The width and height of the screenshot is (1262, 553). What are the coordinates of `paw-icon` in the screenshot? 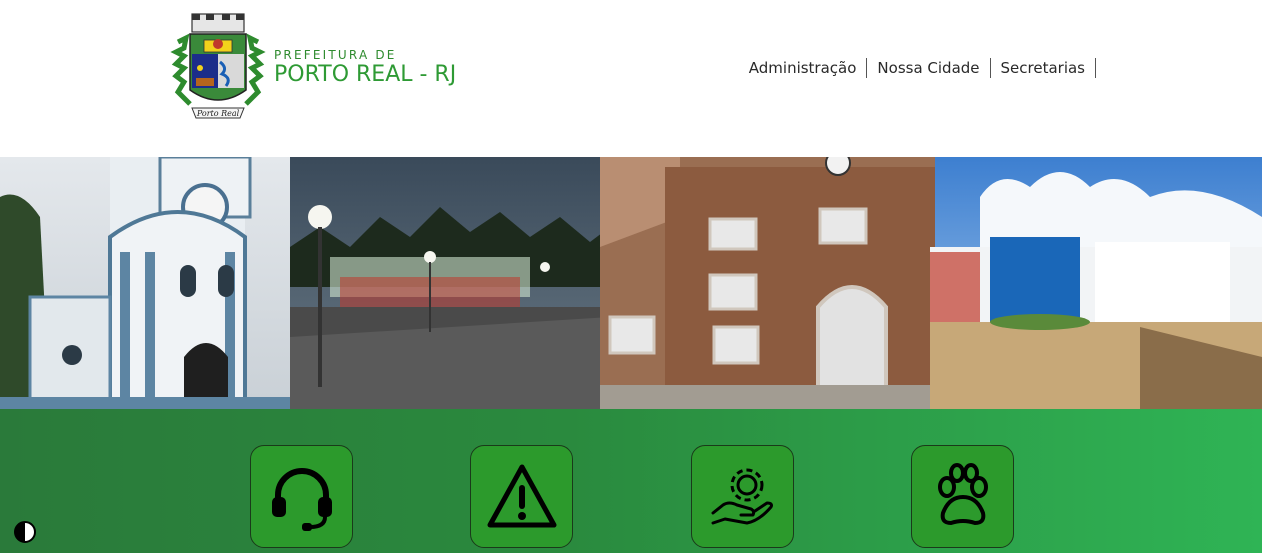 It's located at (962, 493).